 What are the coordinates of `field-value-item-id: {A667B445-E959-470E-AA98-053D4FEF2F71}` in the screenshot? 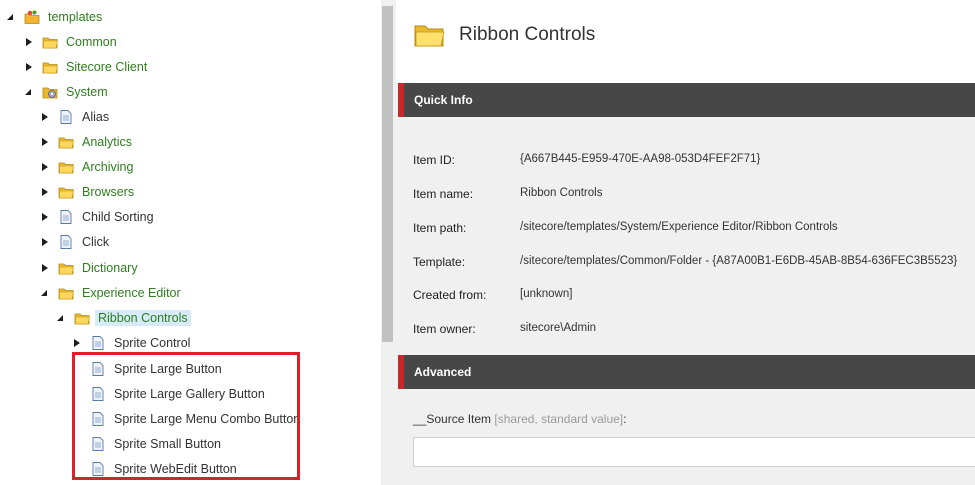 It's located at (640, 159).